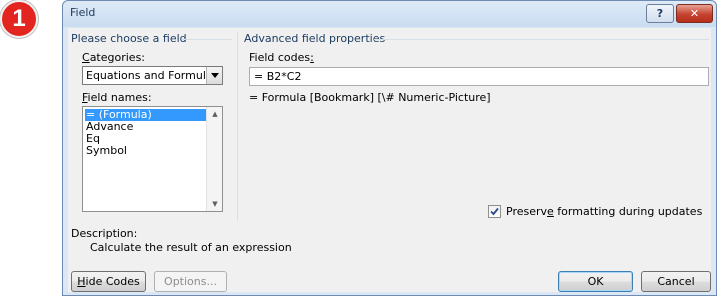 This screenshot has width=717, height=296. What do you see at coordinates (604, 211) in the screenshot?
I see `preserve-formatting-label: Preserve formatting during updates` at bounding box center [604, 211].